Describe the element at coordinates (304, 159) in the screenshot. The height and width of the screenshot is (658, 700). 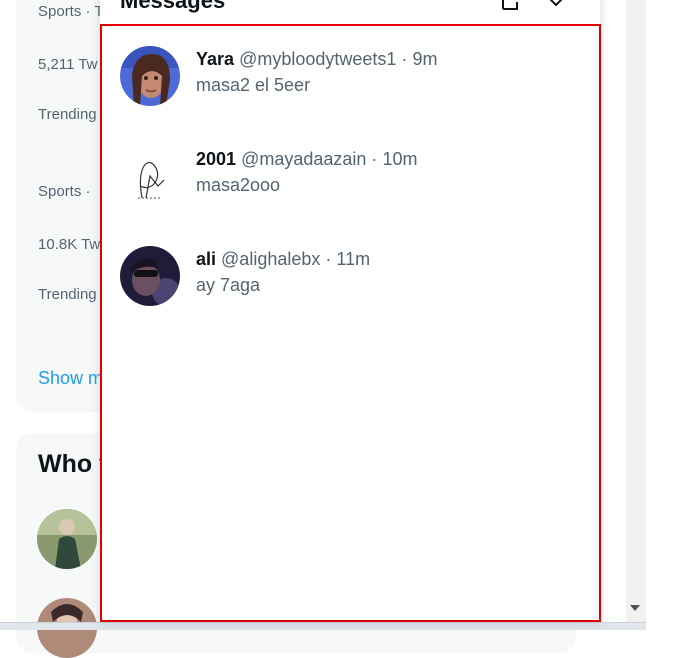
I see `sender-handle: @mayadaazain` at that location.